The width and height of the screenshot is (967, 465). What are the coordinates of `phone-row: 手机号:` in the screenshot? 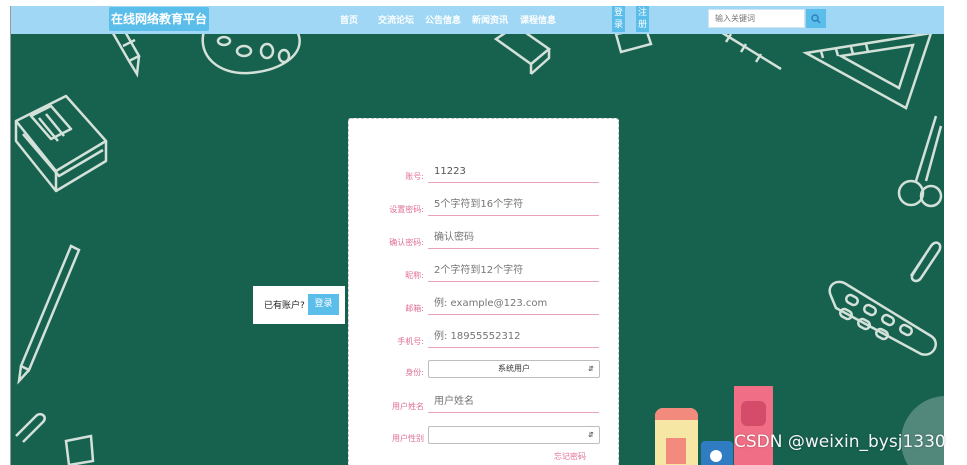 It's located at (484, 338).